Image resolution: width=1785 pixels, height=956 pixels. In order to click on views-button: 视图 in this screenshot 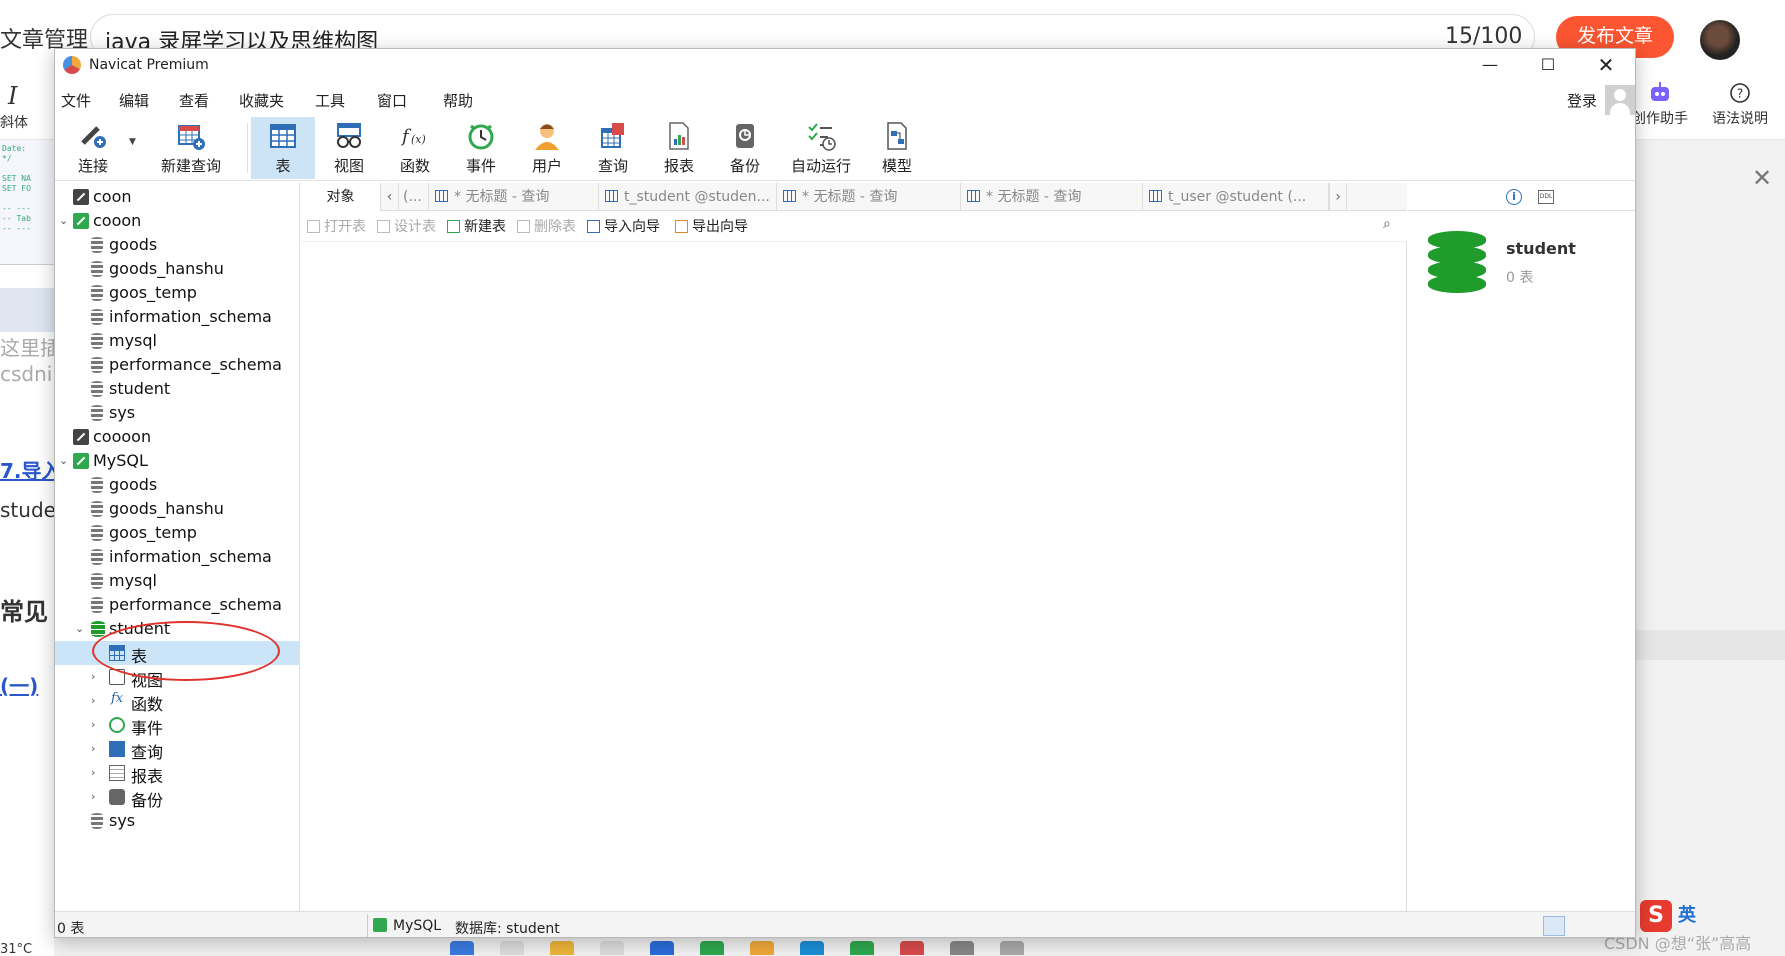, I will do `click(349, 148)`.